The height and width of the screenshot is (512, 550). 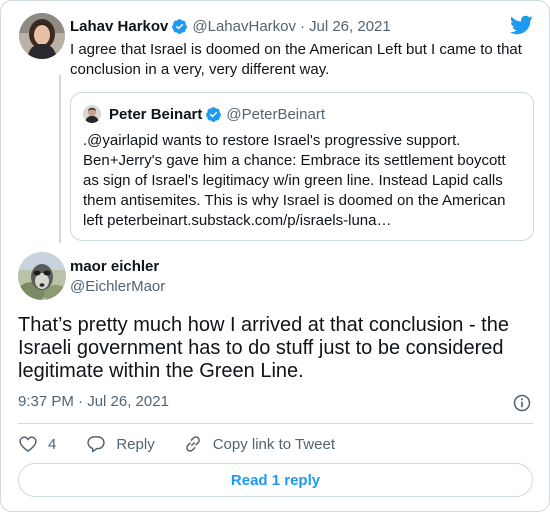 I want to click on reply-button: Reply, so click(x=120, y=444).